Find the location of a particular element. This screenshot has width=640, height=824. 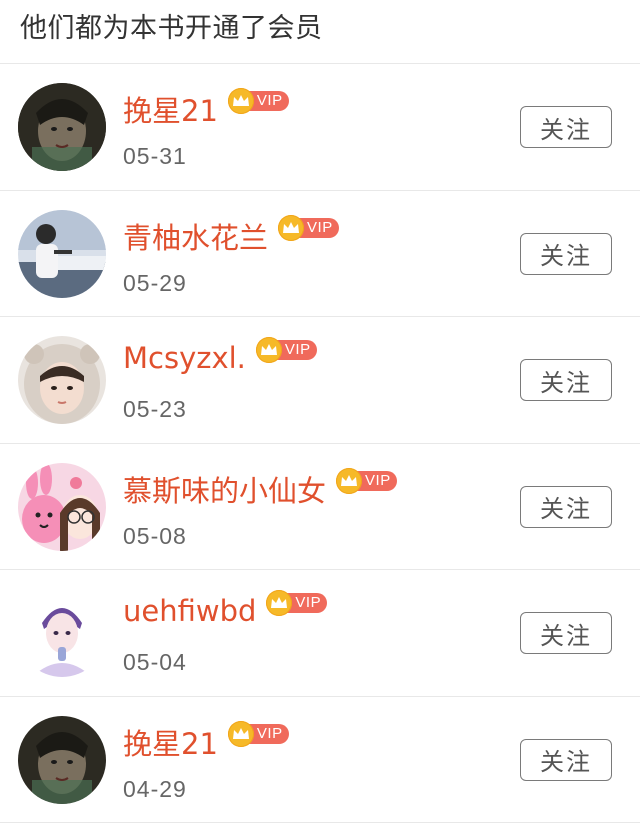

join-date: 05-31 is located at coordinates (155, 156).